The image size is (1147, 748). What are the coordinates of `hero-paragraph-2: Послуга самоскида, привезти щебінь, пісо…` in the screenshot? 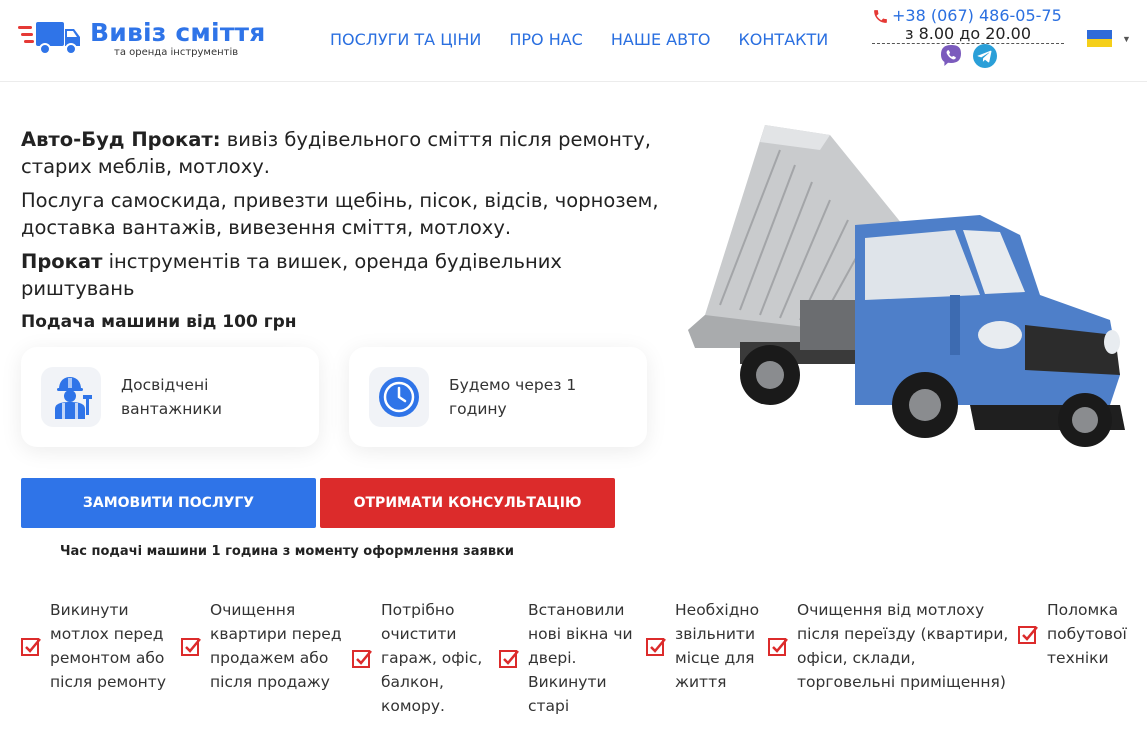 It's located at (340, 214).